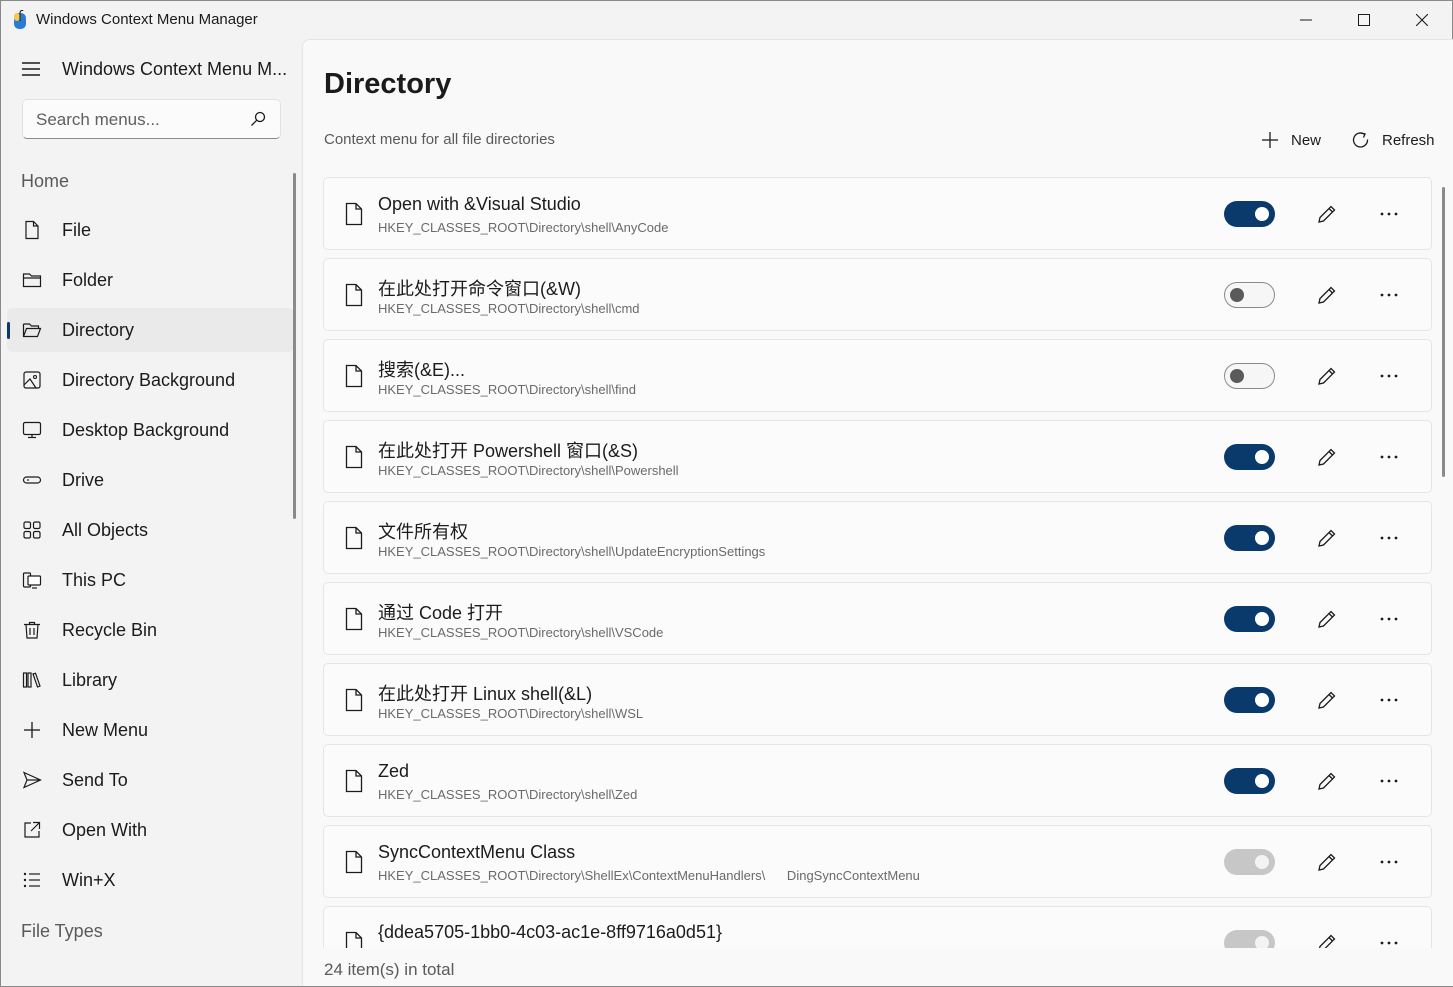  What do you see at coordinates (150, 280) in the screenshot?
I see `sidebar-item-folder: Folder` at bounding box center [150, 280].